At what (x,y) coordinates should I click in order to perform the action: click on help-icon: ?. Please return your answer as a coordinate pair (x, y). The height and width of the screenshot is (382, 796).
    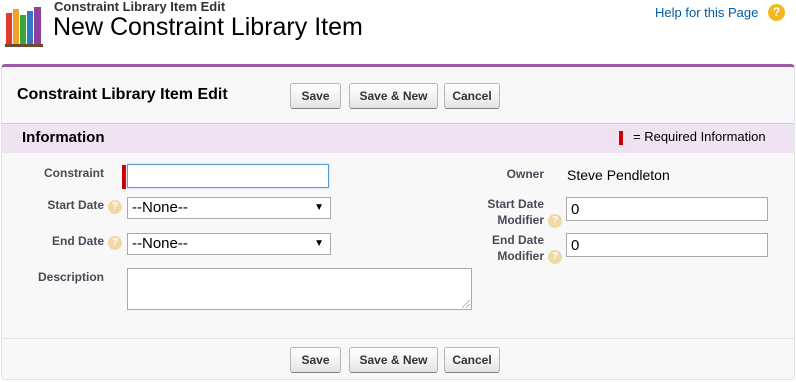
    Looking at the image, I should click on (776, 12).